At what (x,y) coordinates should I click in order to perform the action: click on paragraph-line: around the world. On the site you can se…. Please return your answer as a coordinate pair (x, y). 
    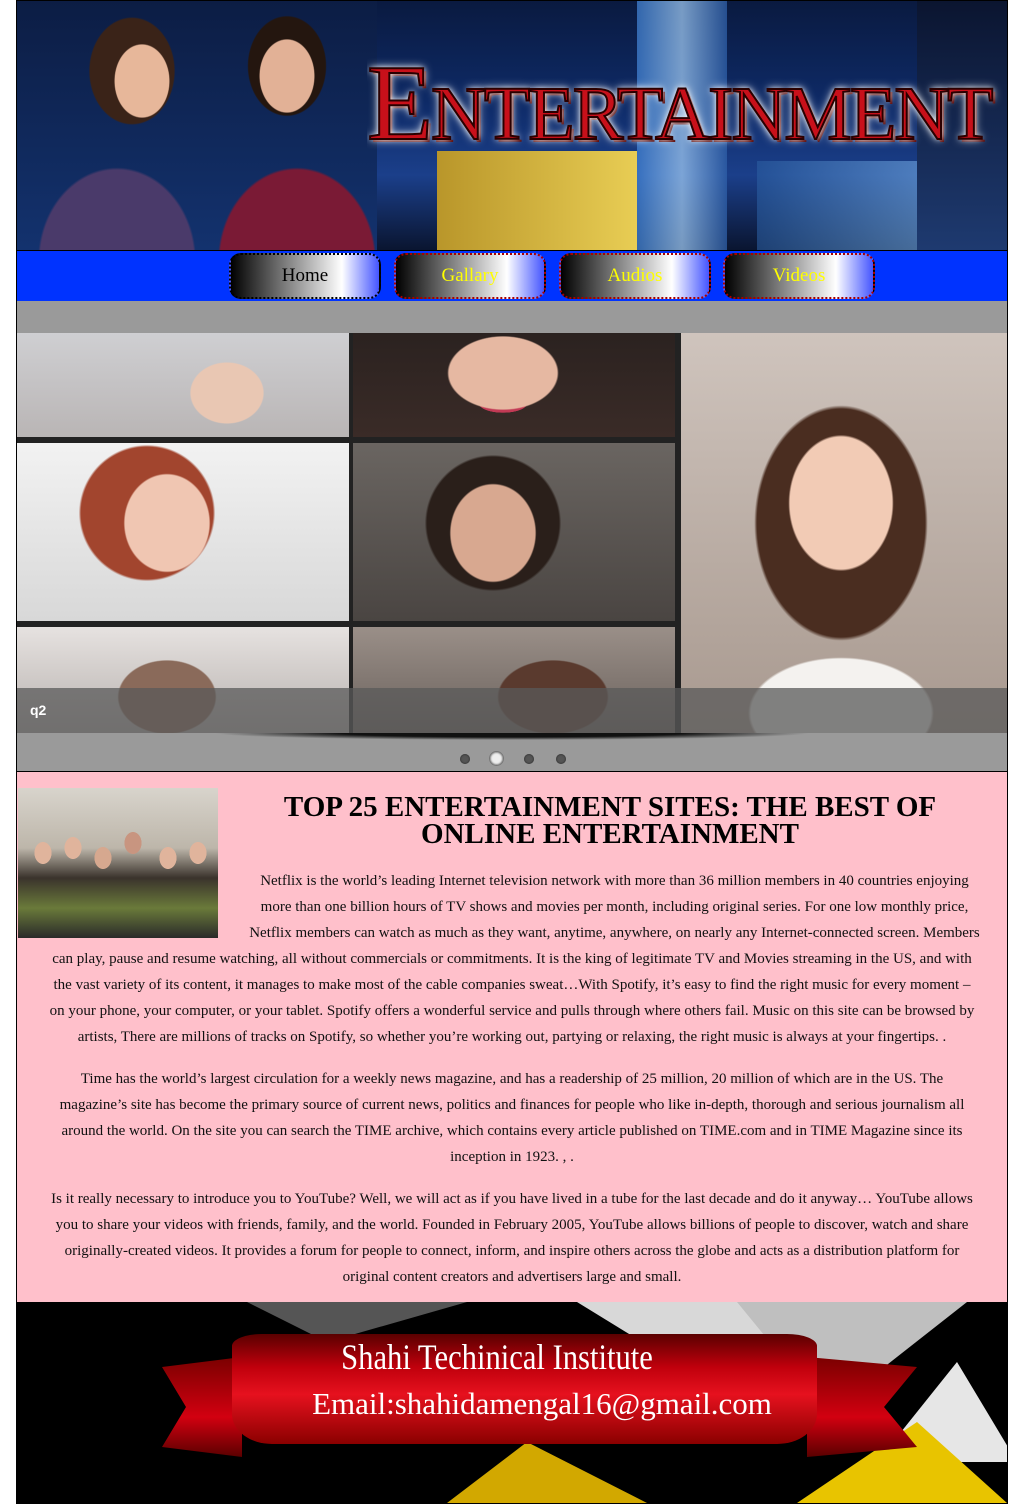
    Looking at the image, I should click on (512, 1131).